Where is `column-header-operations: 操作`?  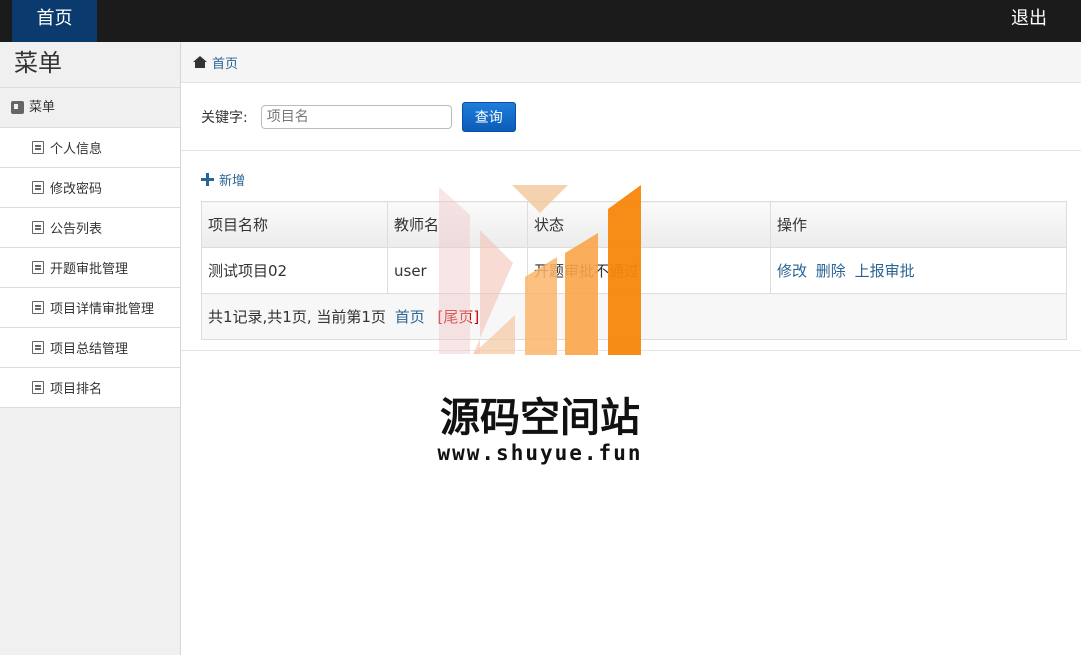
column-header-operations: 操作 is located at coordinates (918, 224).